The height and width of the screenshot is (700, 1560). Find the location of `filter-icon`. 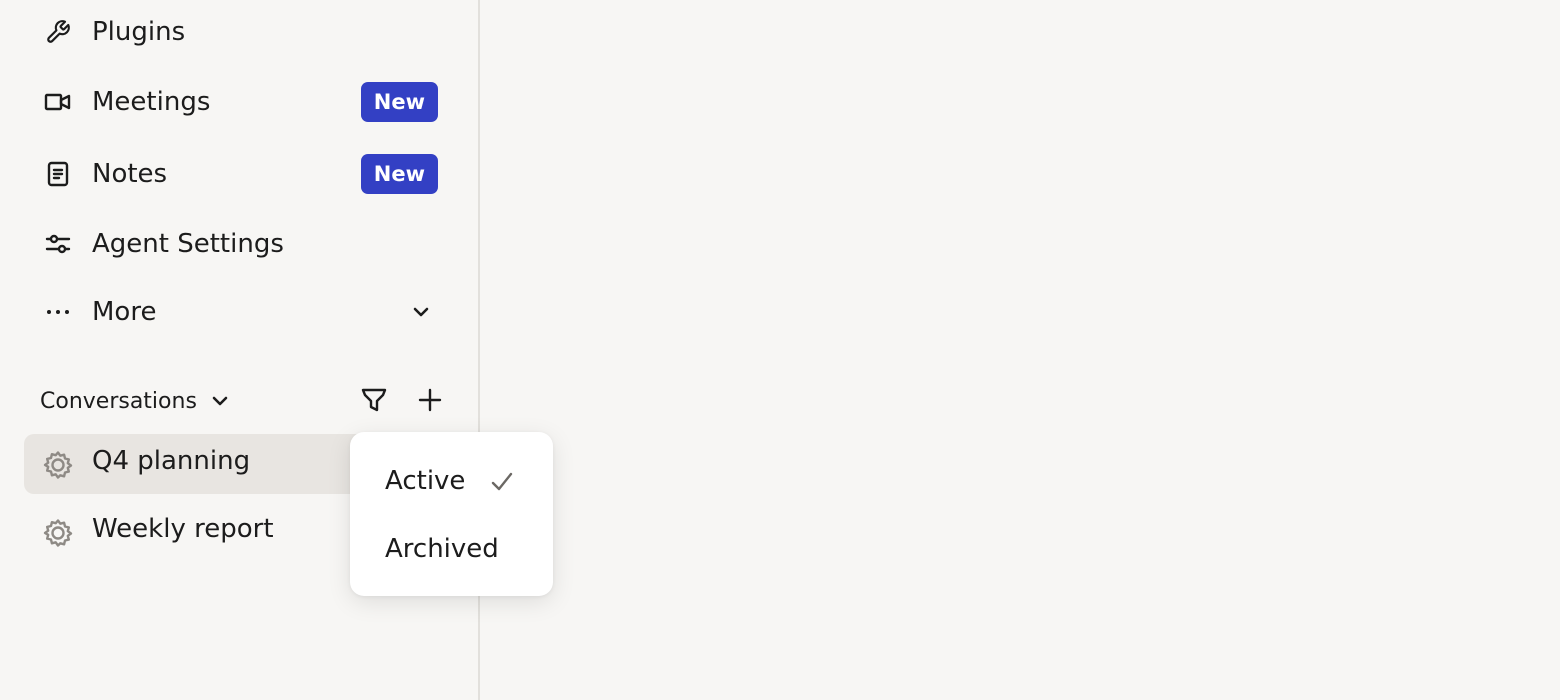

filter-icon is located at coordinates (374, 400).